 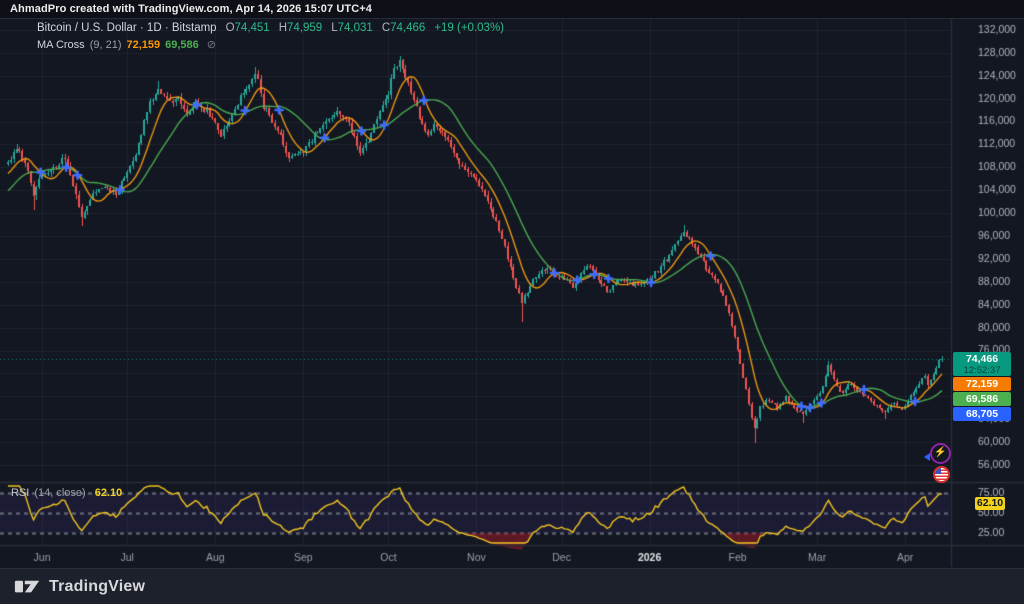 I want to click on rsi-legend: RSI (14, close) 62.10, so click(x=66, y=493).